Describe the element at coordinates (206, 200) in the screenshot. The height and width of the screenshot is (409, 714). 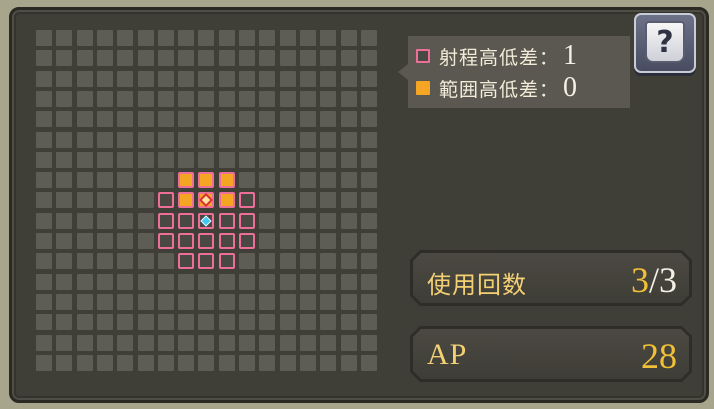
I see `area-cell` at that location.